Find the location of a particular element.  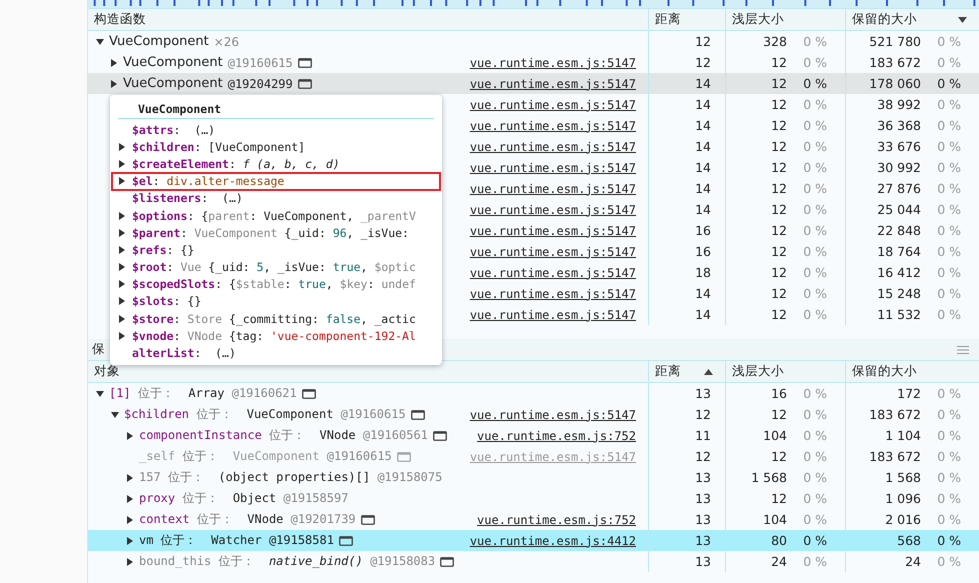

retained-size: 25 044 is located at coordinates (899, 209).